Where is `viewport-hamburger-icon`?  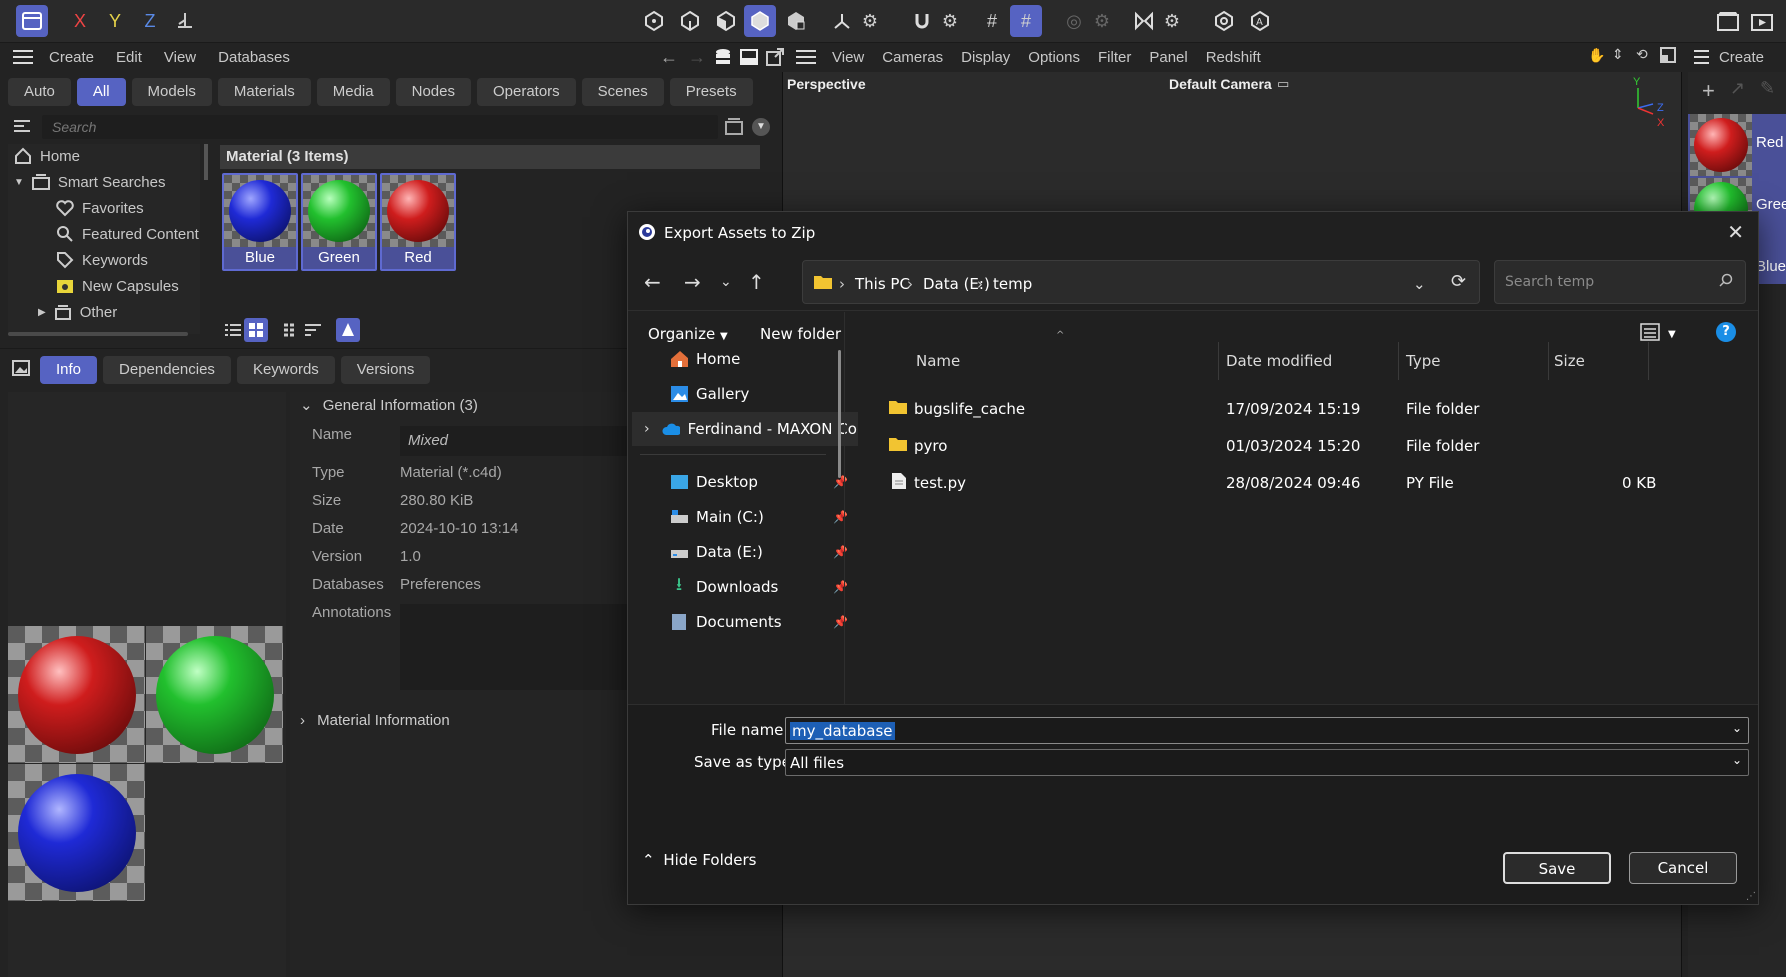 viewport-hamburger-icon is located at coordinates (806, 57).